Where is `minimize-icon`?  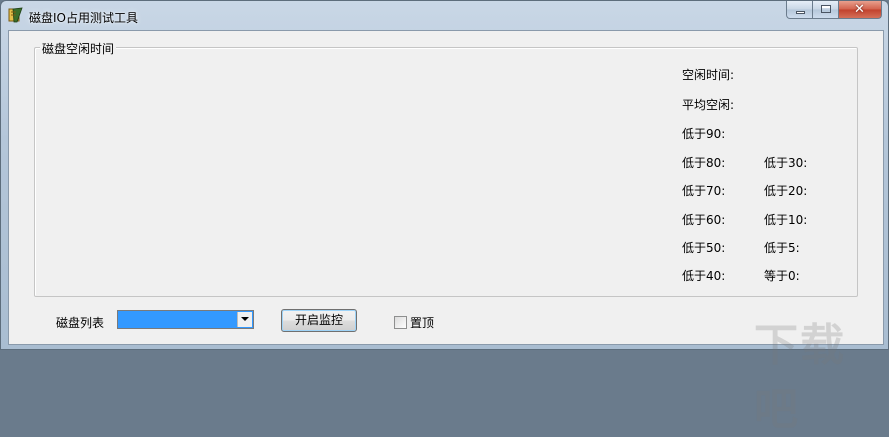 minimize-icon is located at coordinates (800, 12).